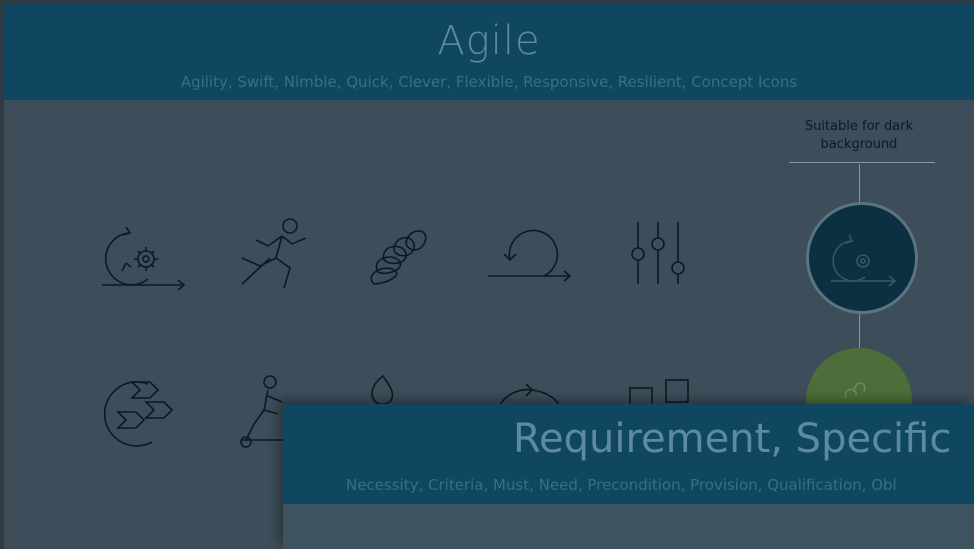 This screenshot has width=974, height=549. What do you see at coordinates (658, 253) in the screenshot?
I see `sliders-icon` at bounding box center [658, 253].